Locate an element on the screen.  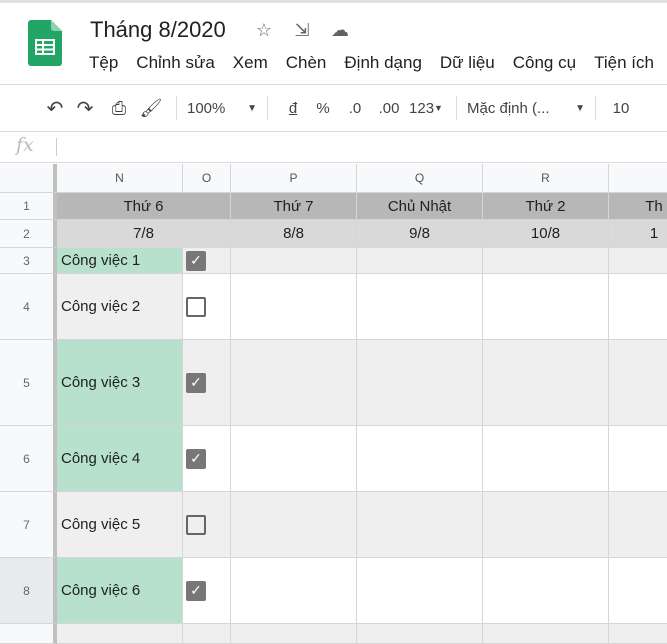
date-header: 8/8 is located at coordinates (294, 234).